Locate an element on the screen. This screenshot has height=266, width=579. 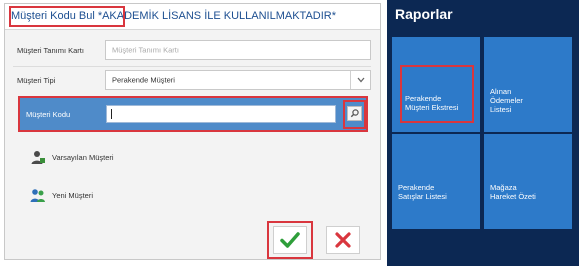
new-customer-label: Yeni Müşteri is located at coordinates (72, 195).